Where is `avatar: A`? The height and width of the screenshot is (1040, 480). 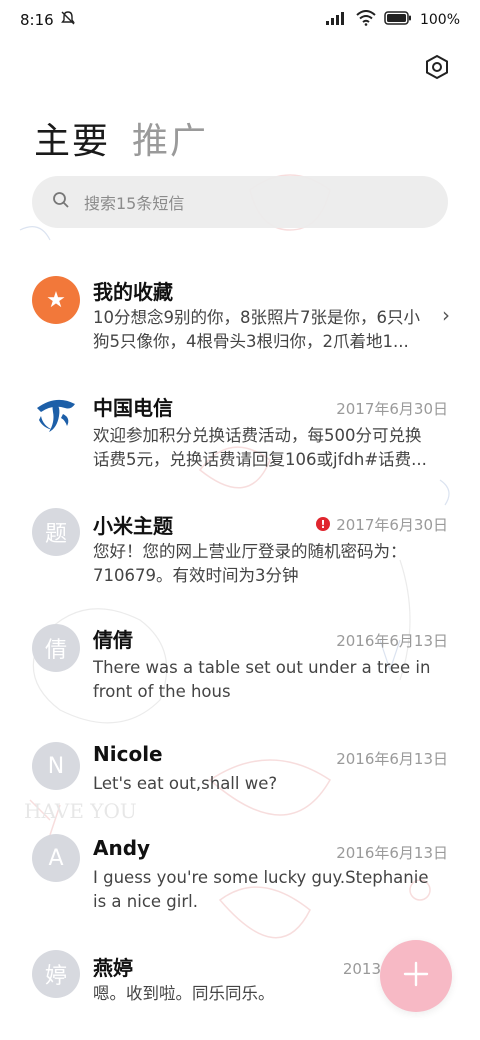 avatar: A is located at coordinates (56, 858).